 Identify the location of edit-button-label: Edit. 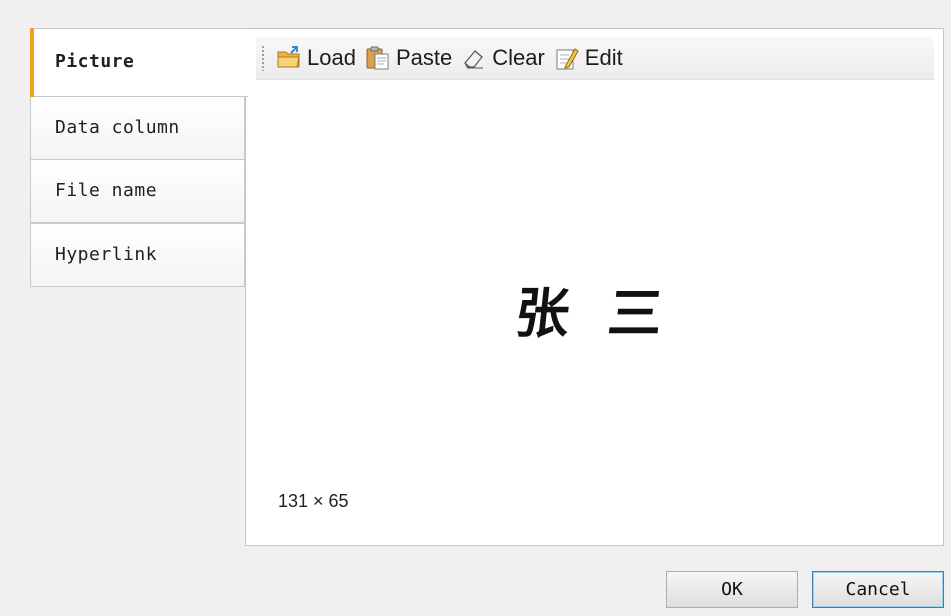
(603, 57).